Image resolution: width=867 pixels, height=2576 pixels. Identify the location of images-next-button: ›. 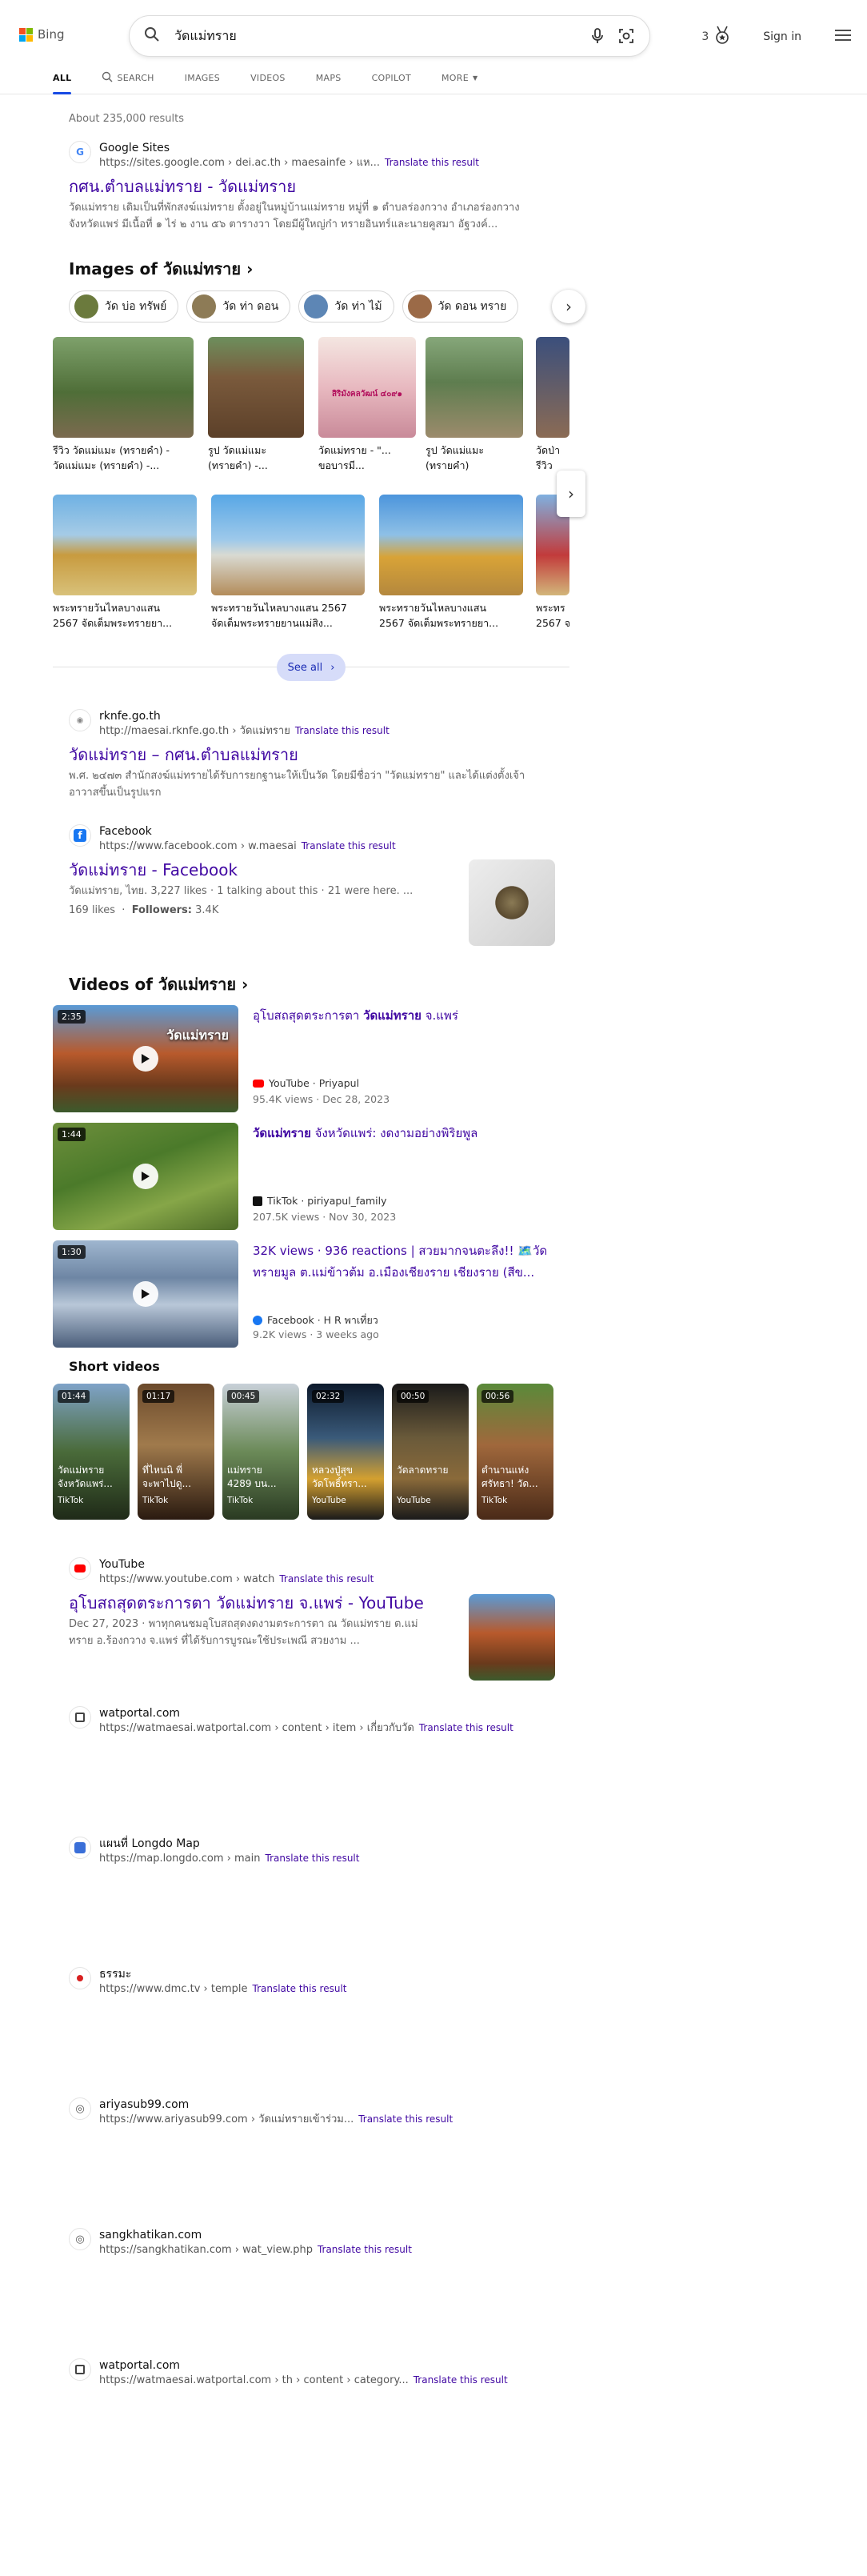
(571, 494).